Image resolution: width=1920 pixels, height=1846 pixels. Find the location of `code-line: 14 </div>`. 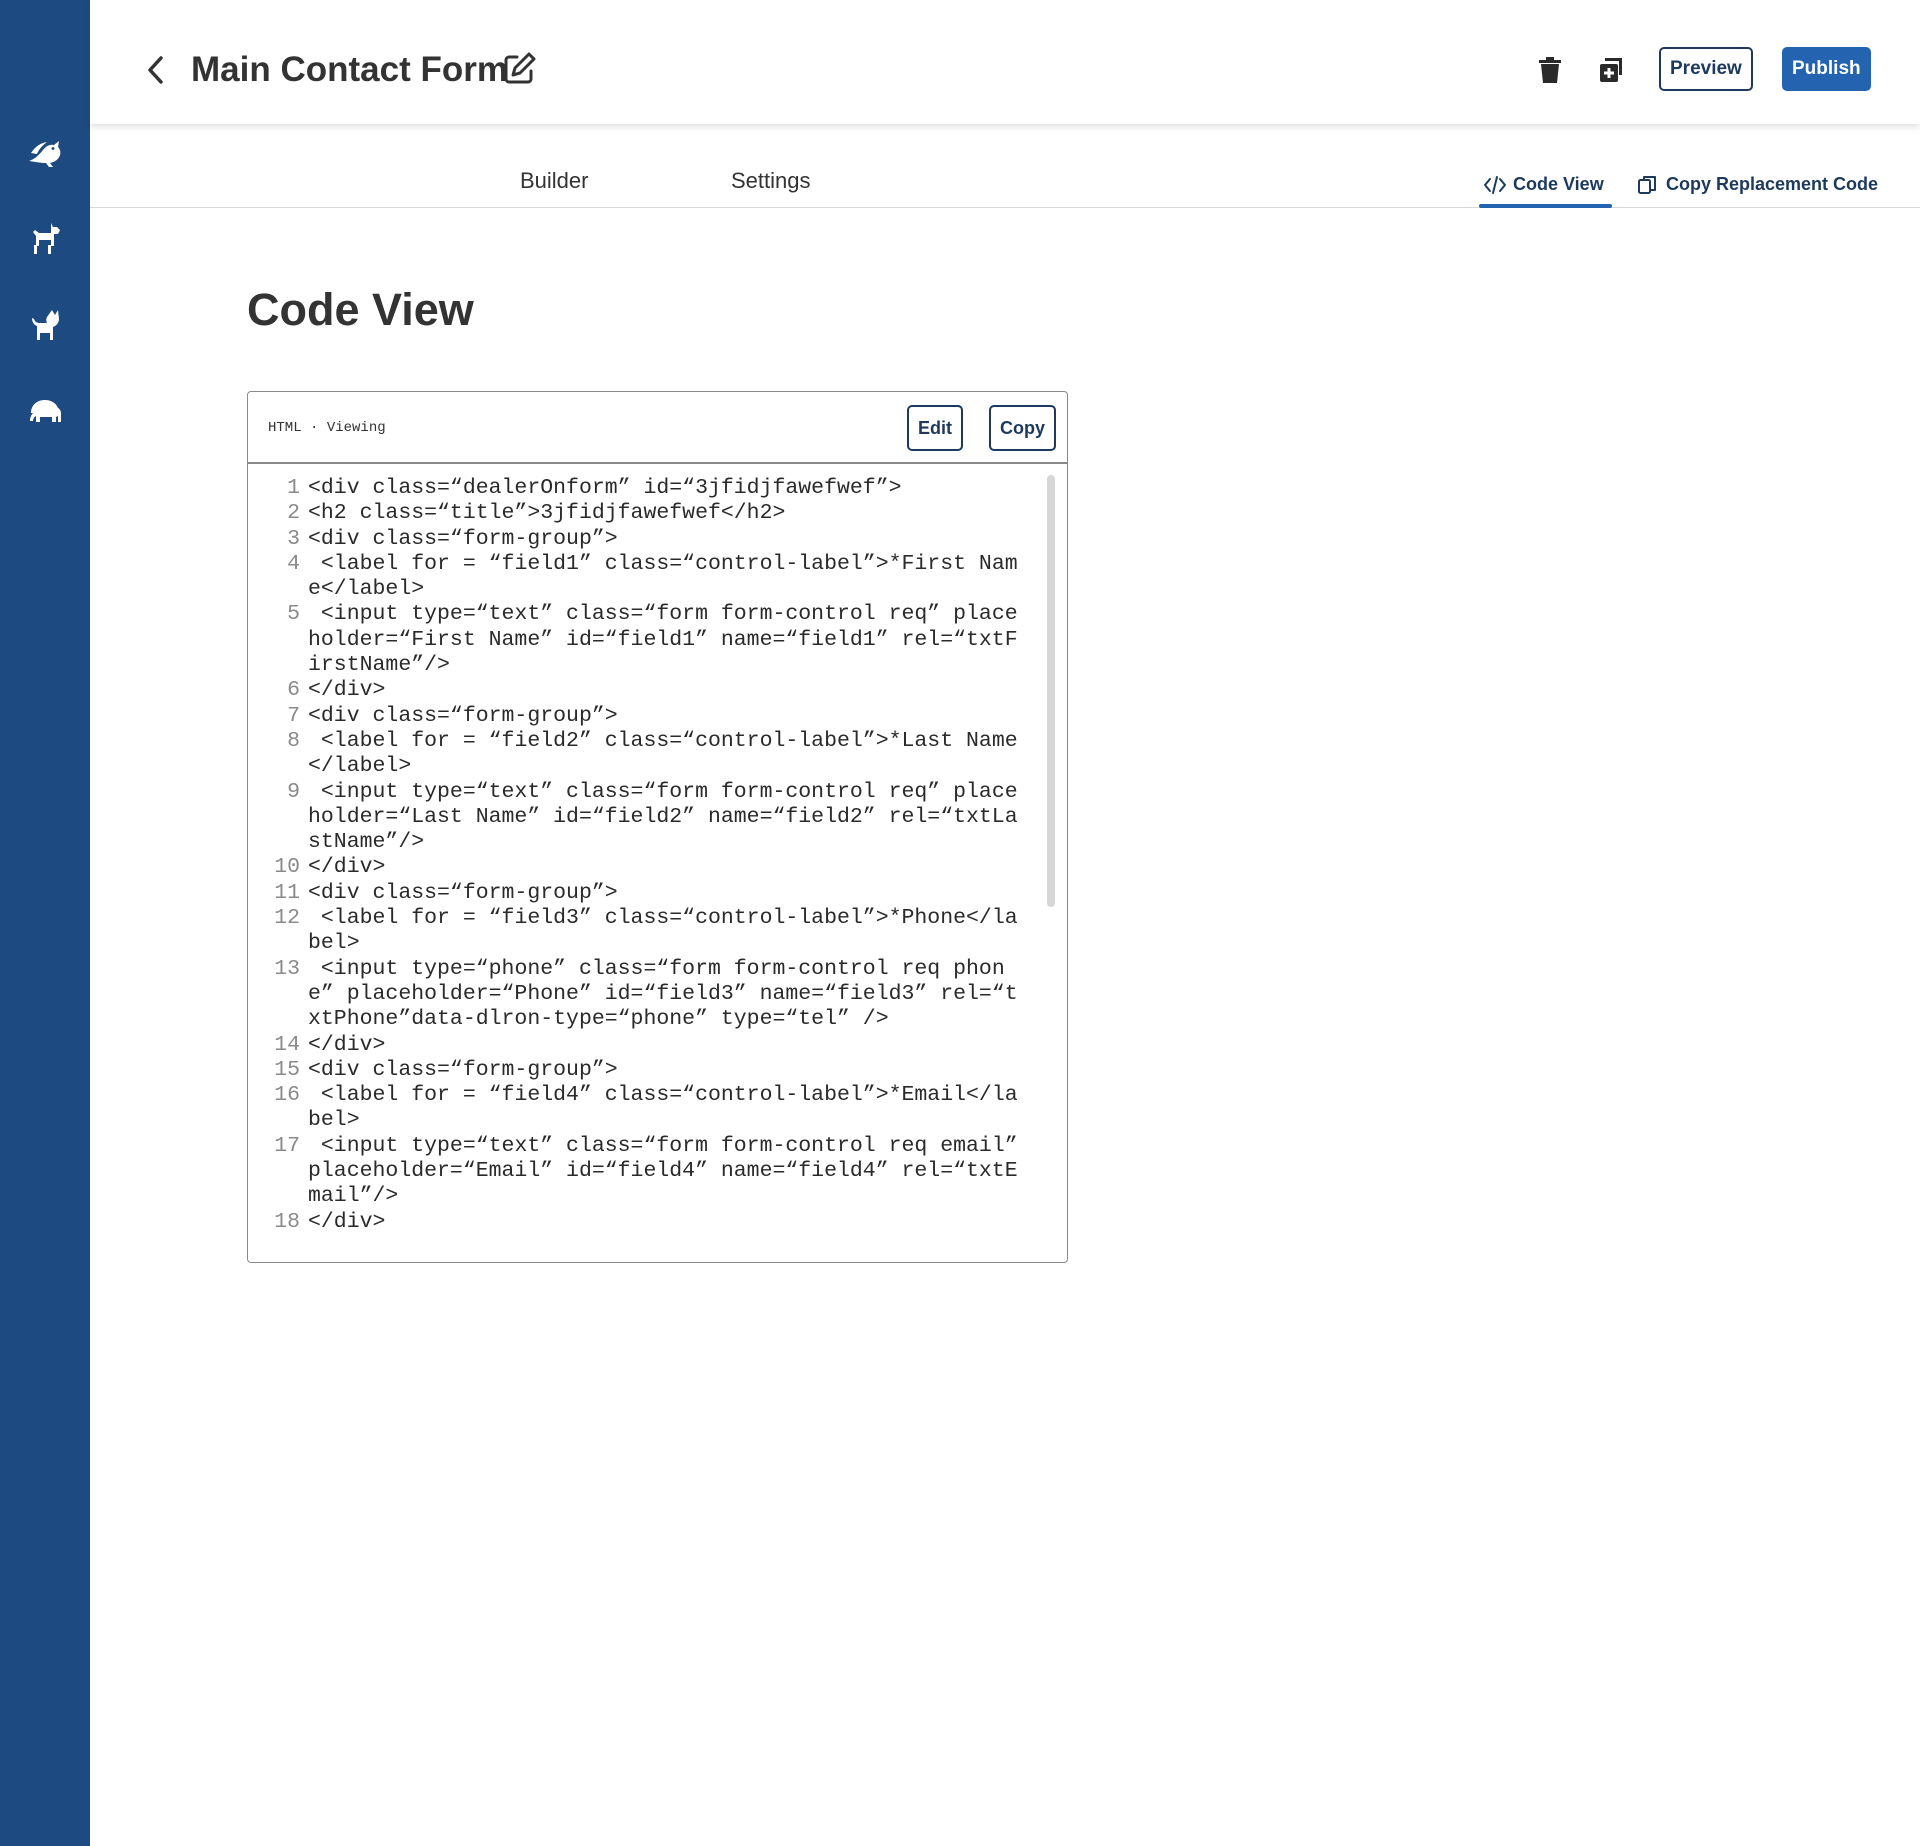

code-line: 14 </div> is located at coordinates (646, 1045).